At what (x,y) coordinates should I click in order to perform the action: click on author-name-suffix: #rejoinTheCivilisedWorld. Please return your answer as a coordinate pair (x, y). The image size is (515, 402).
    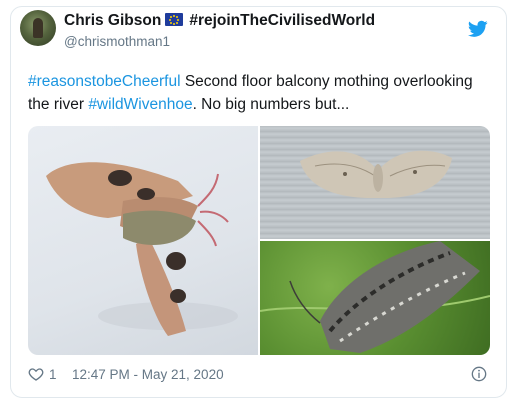
    Looking at the image, I should click on (282, 20).